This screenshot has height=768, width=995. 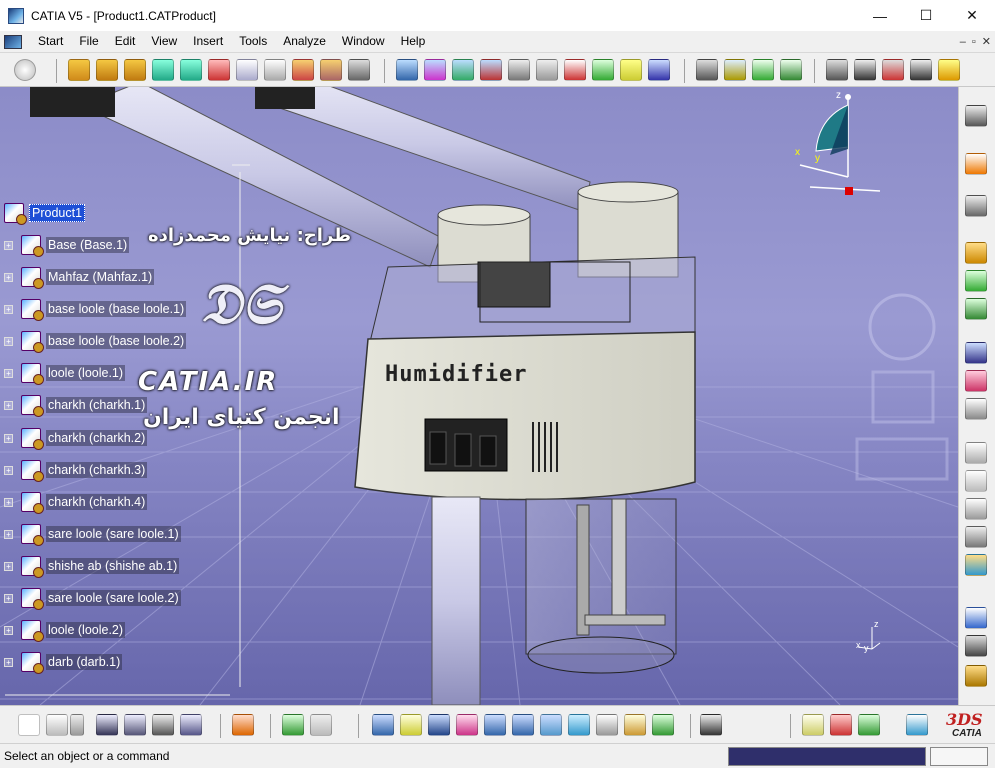 I want to click on render-icon, so click(x=841, y=725).